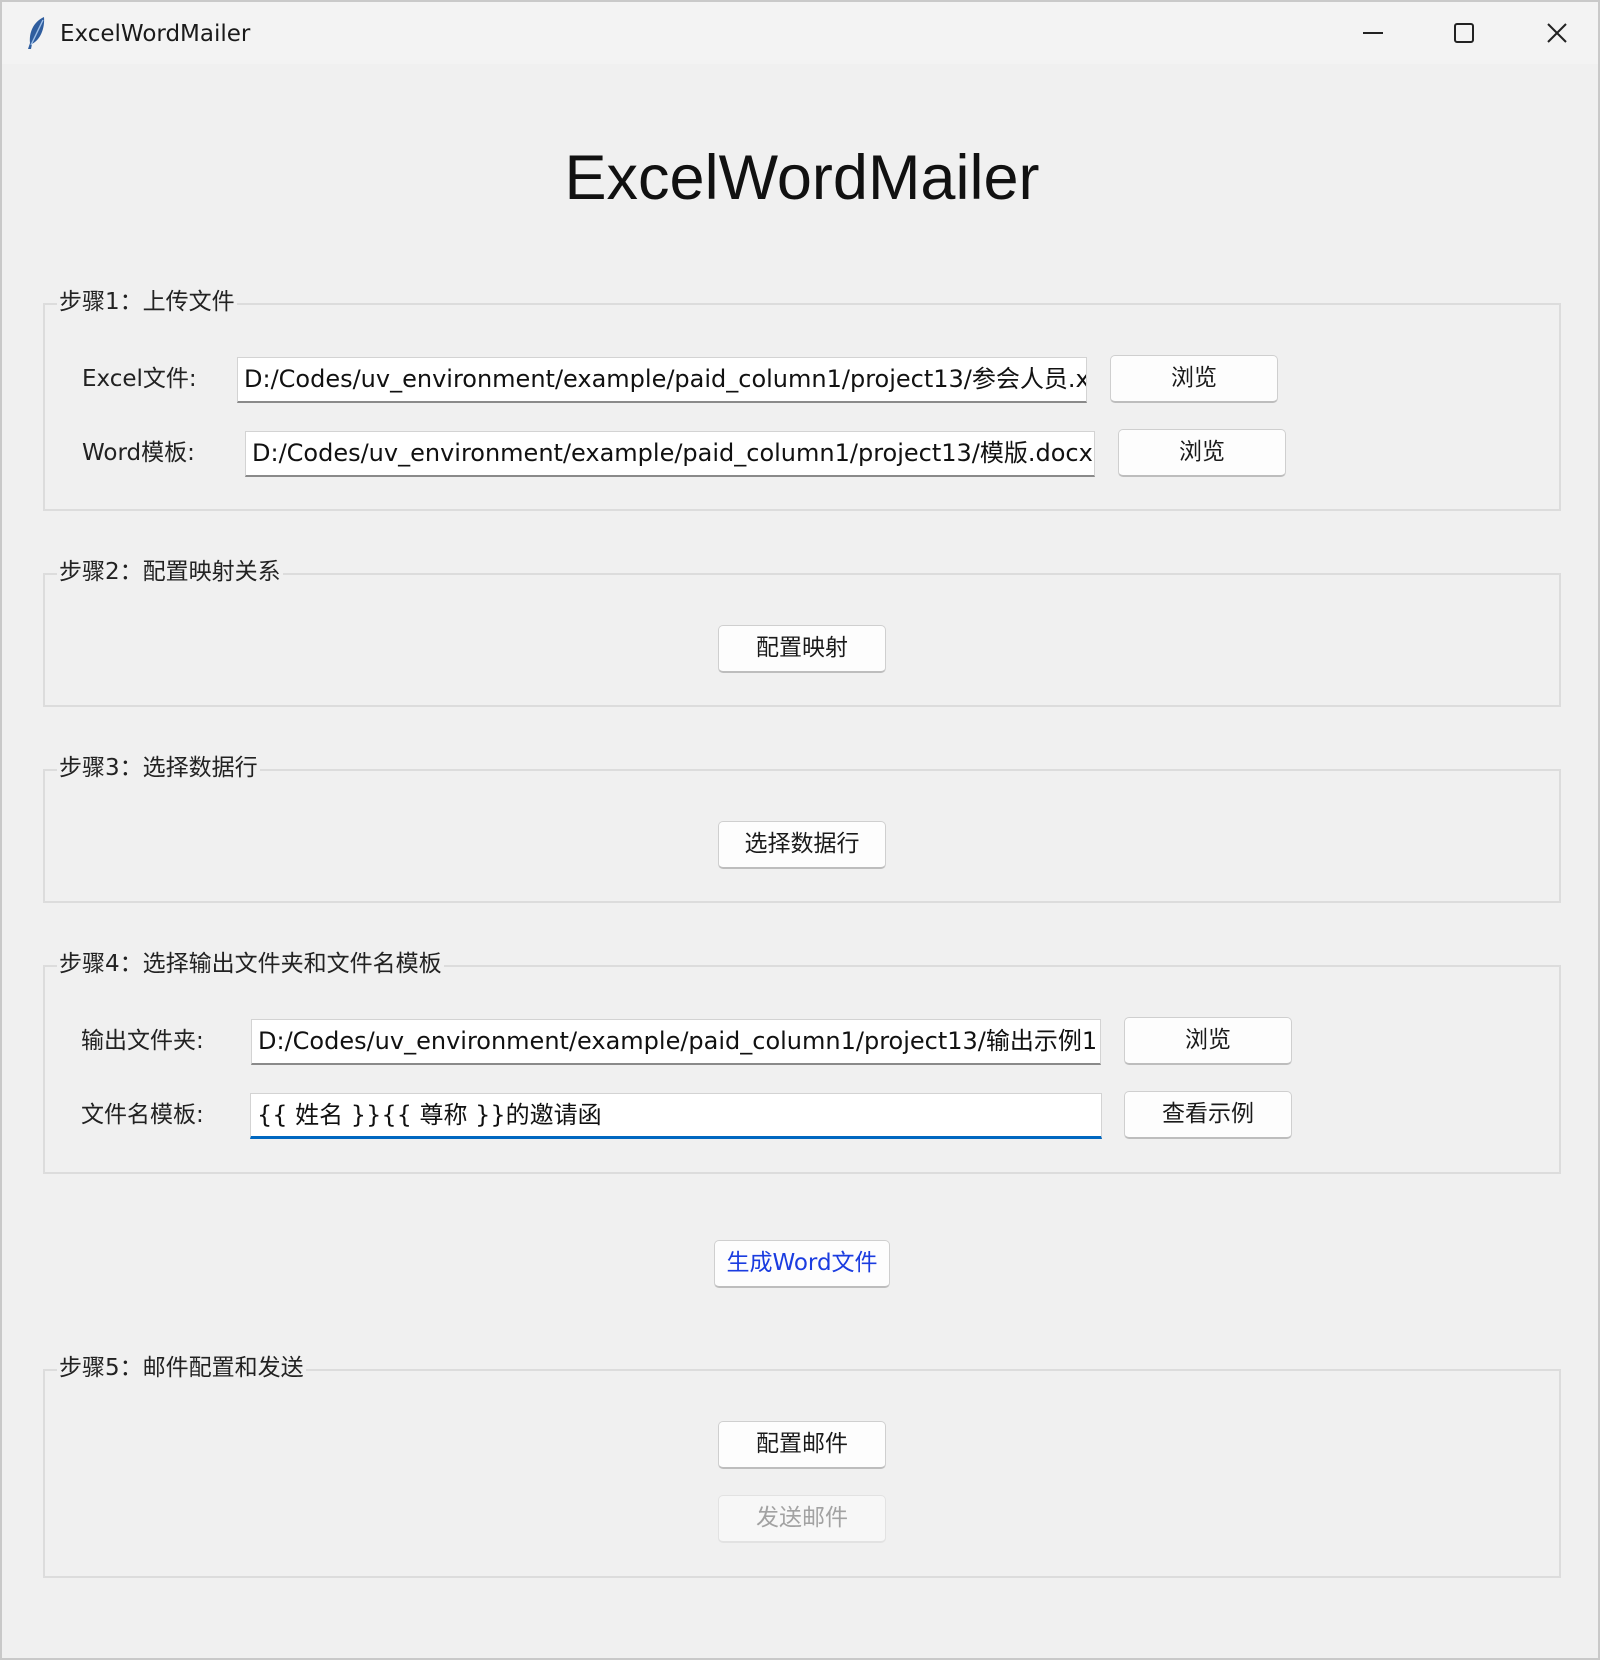 The image size is (1604, 1664). I want to click on minimize-button, so click(1372, 33).